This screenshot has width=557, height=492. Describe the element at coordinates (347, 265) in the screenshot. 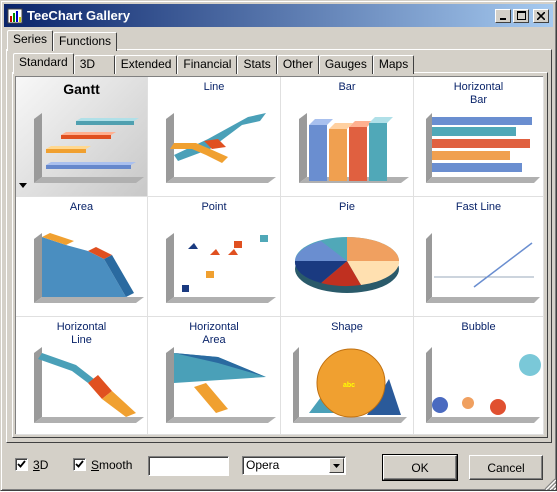

I see `pie-chart-thumbnail` at that location.